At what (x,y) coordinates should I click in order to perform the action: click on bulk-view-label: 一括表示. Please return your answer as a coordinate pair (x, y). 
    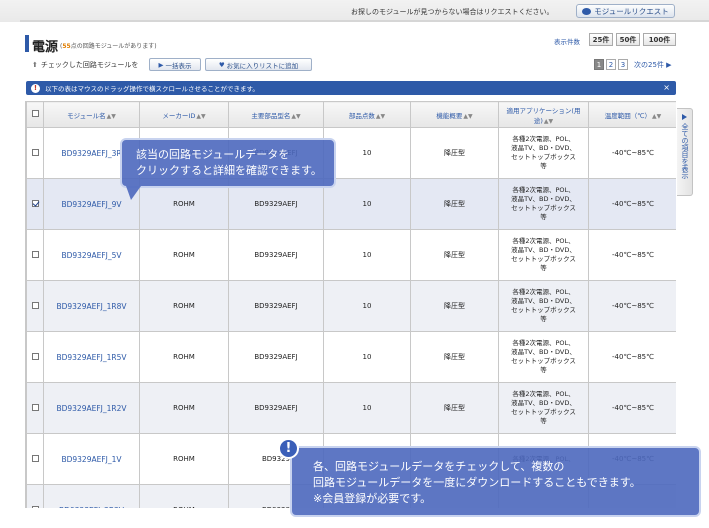
    Looking at the image, I should click on (178, 65).